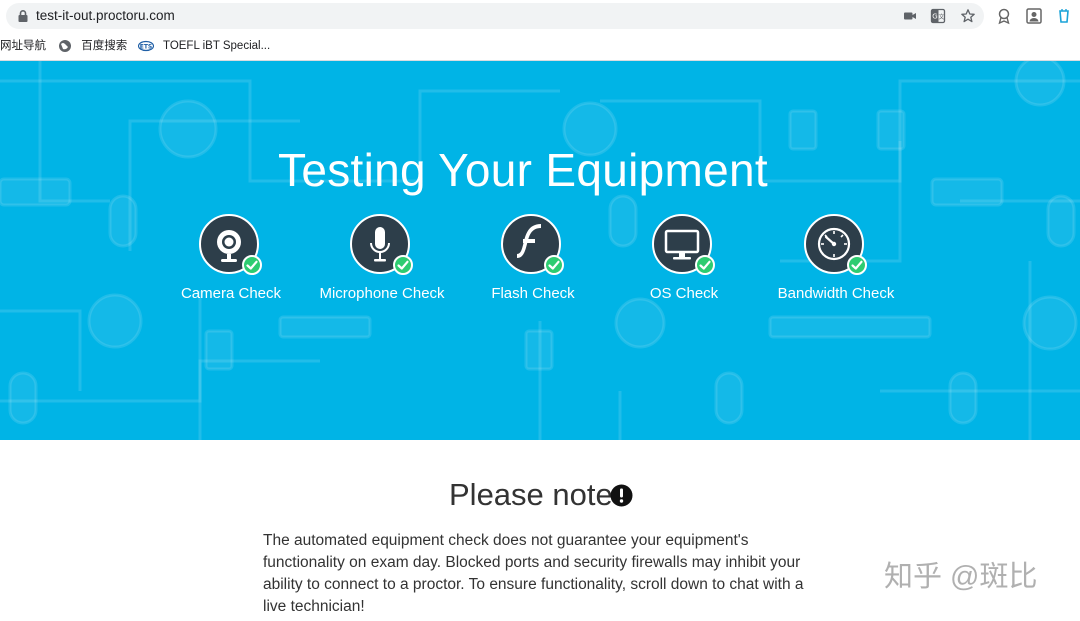  Describe the element at coordinates (1064, 16) in the screenshot. I see `extension-cup-icon` at that location.